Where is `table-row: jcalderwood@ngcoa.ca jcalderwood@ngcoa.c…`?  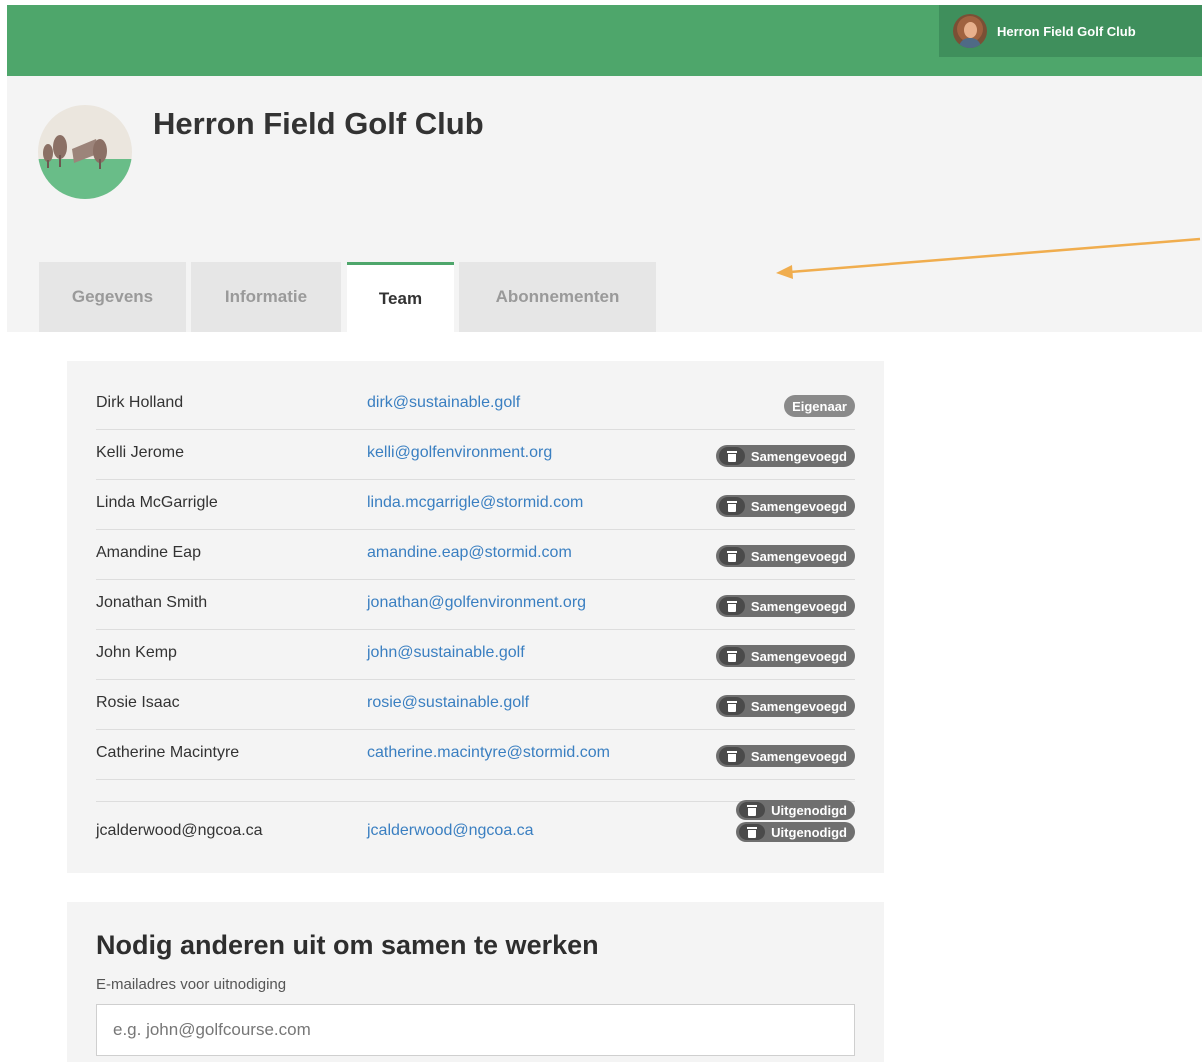 table-row: jcalderwood@ngcoa.ca jcalderwood@ngcoa.c… is located at coordinates (475, 826).